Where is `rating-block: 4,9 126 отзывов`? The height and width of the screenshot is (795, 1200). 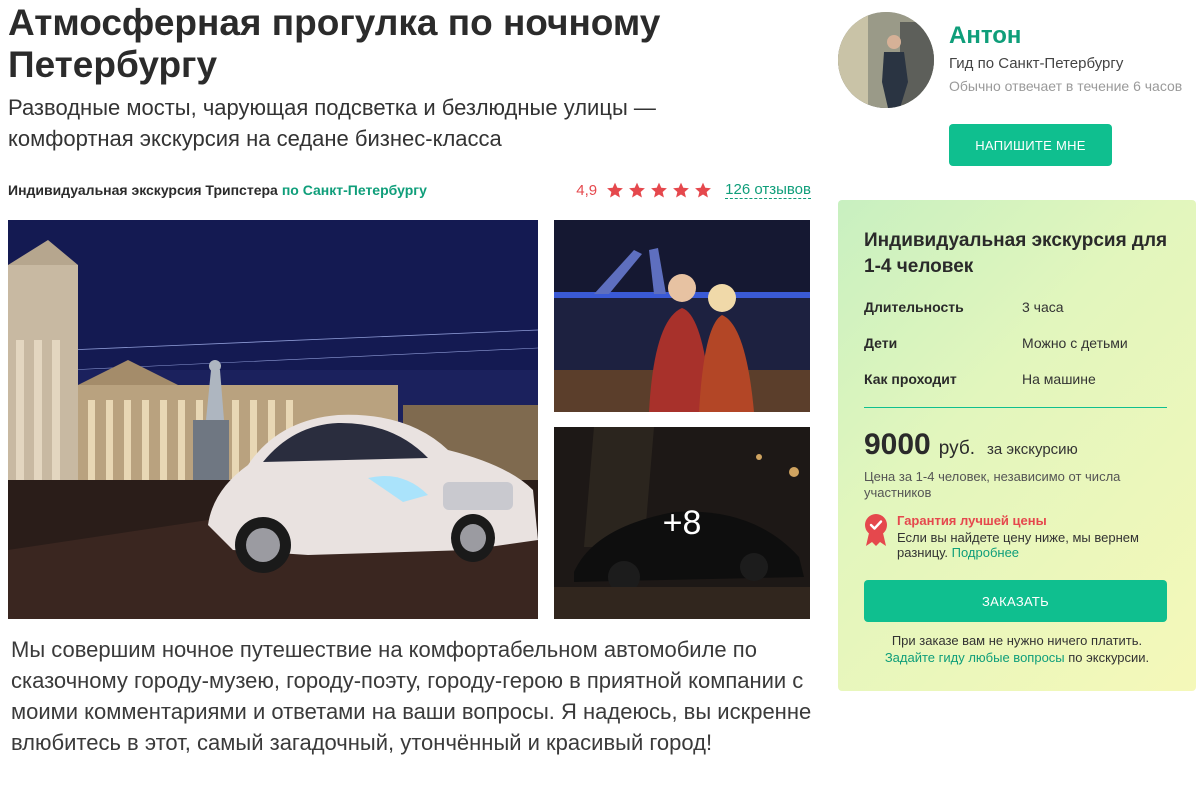 rating-block: 4,9 126 отзывов is located at coordinates (693, 190).